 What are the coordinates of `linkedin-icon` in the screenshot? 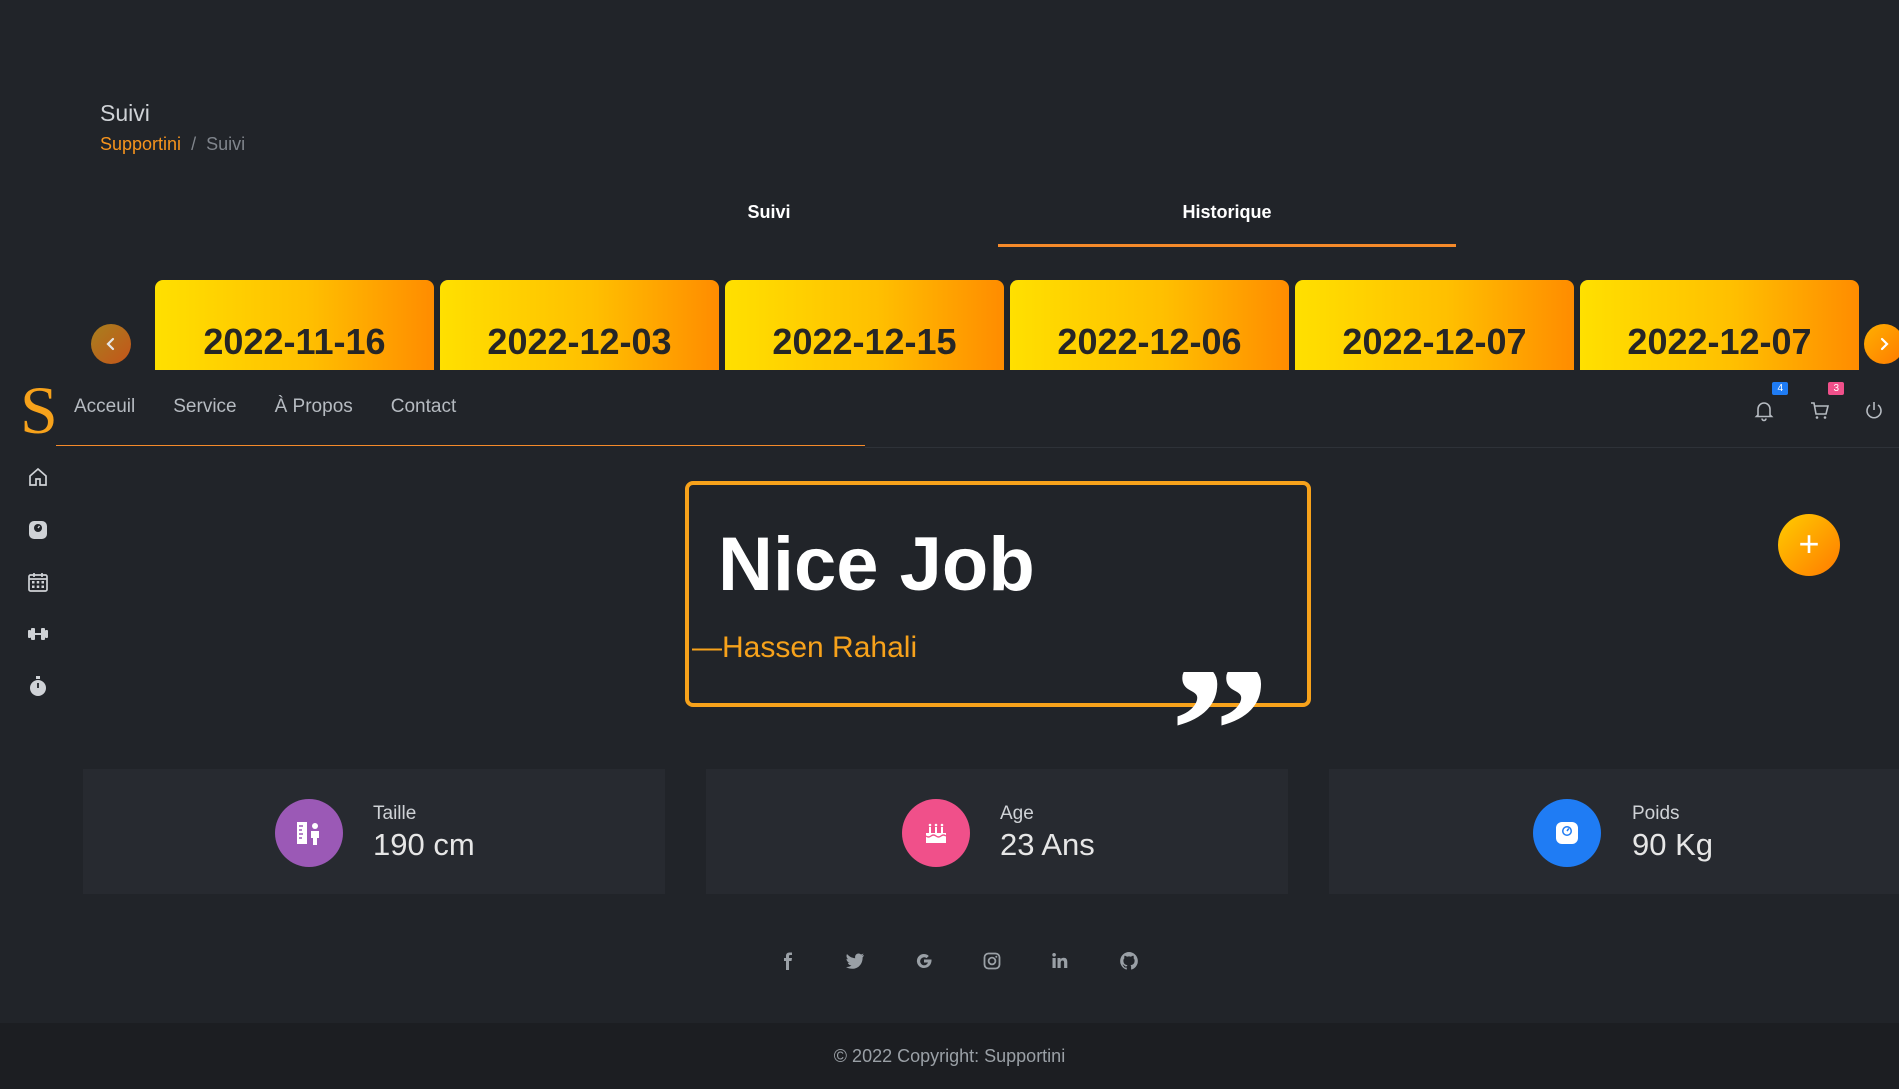 It's located at (1060, 961).